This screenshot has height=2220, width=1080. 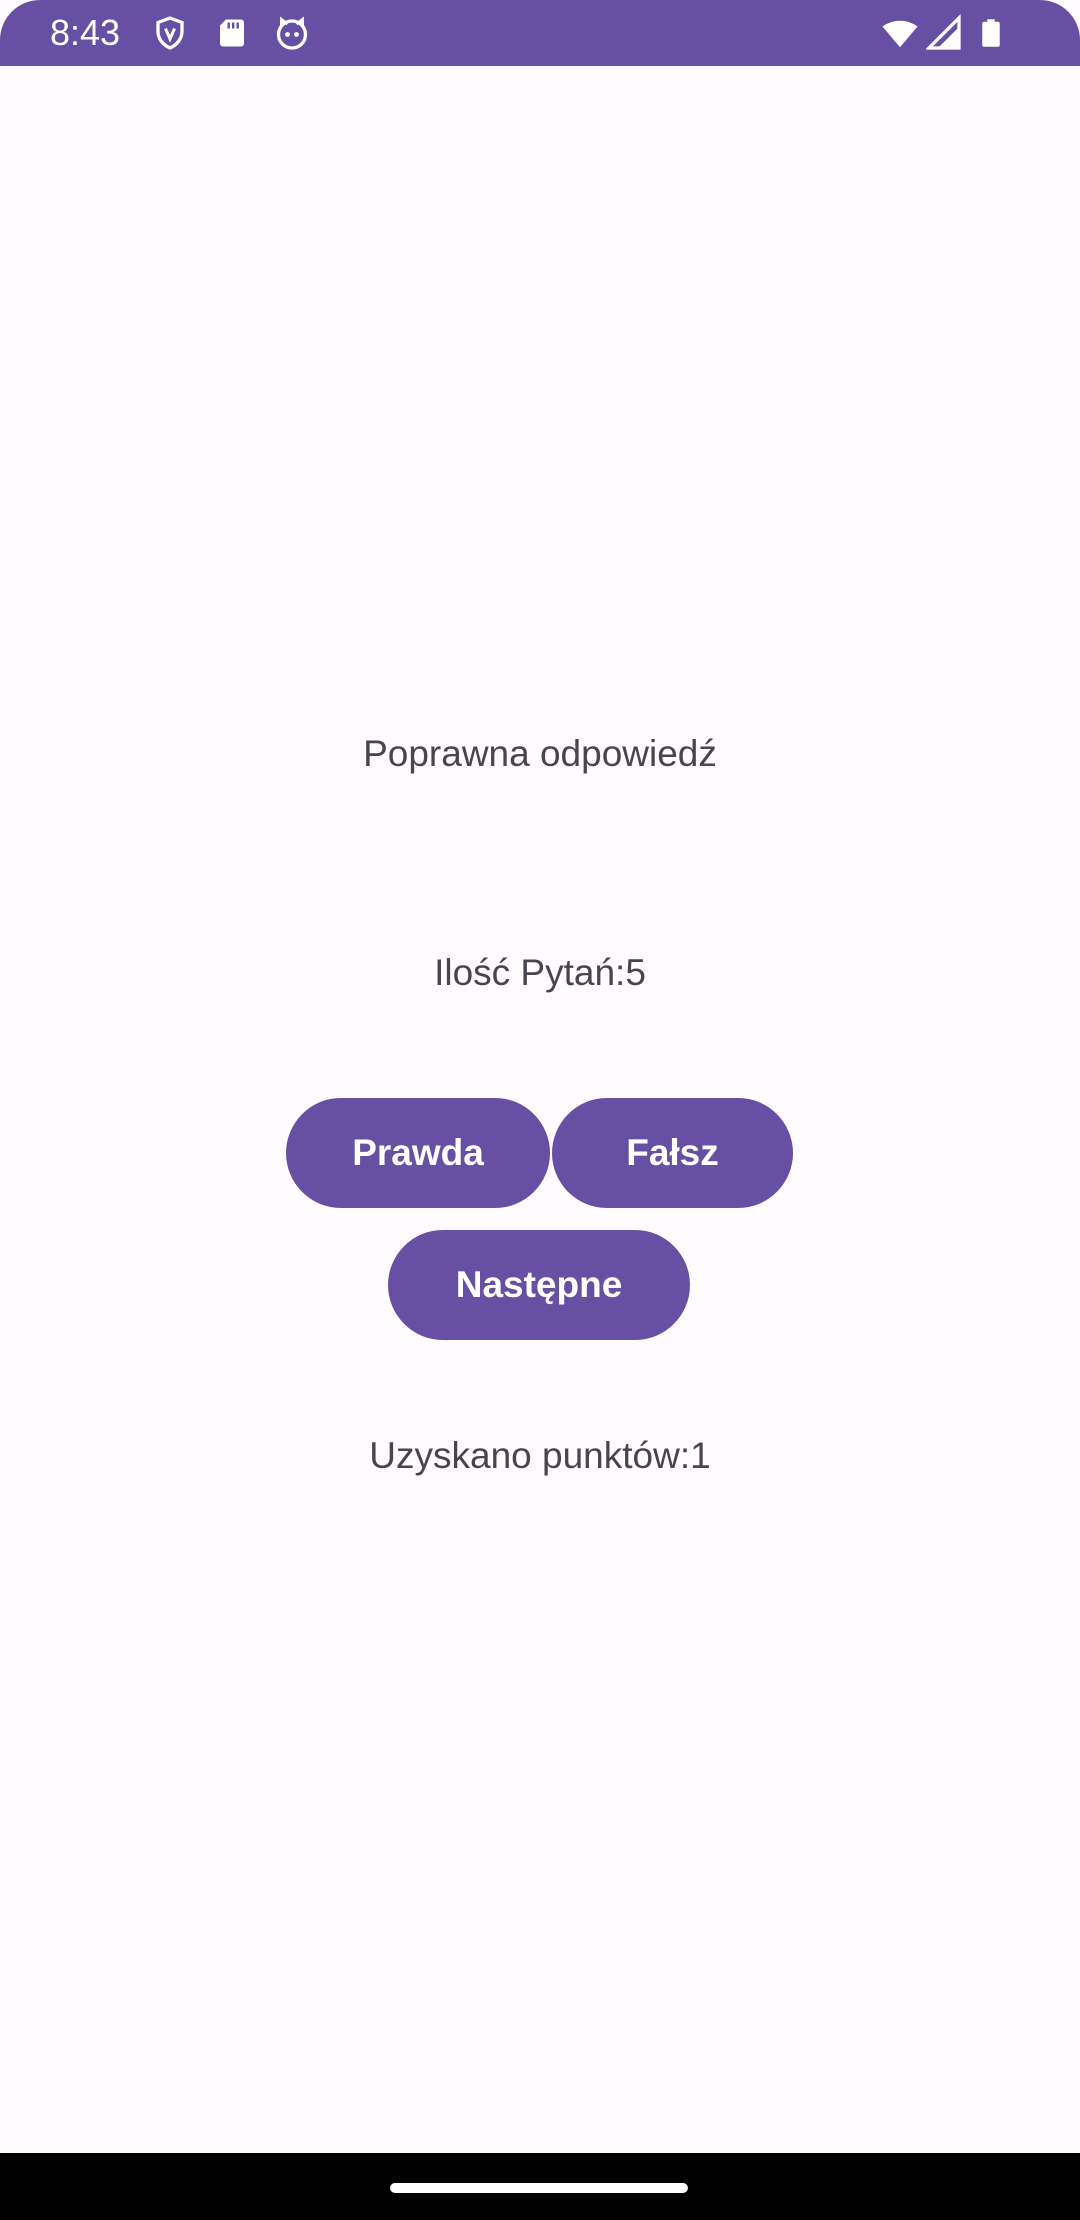 I want to click on status-time: 8:43, so click(x=85, y=32).